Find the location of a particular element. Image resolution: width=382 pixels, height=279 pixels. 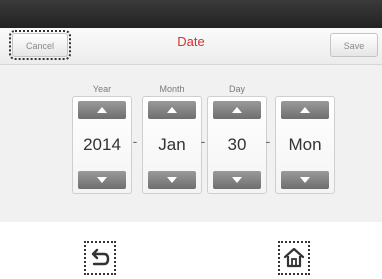

year-increment-button is located at coordinates (102, 110).